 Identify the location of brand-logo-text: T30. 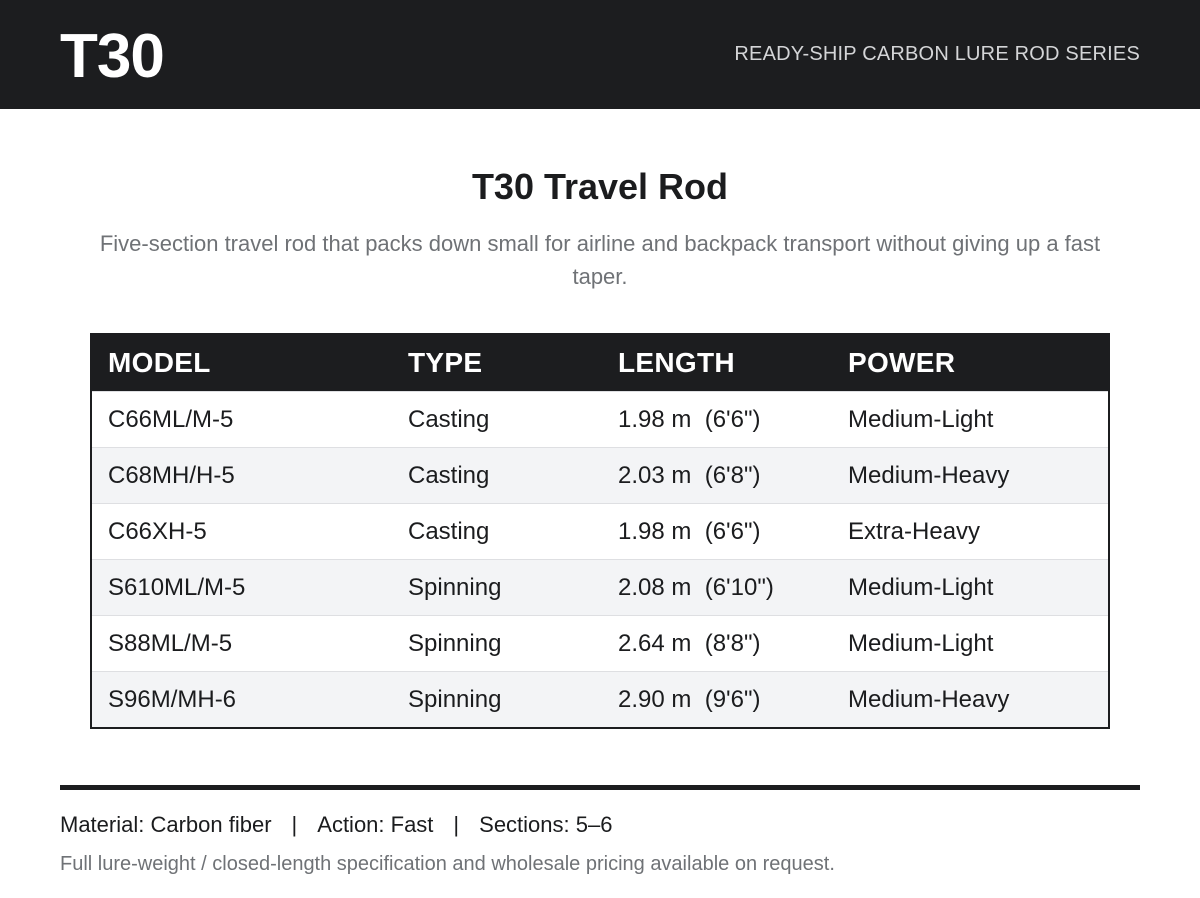
(112, 56).